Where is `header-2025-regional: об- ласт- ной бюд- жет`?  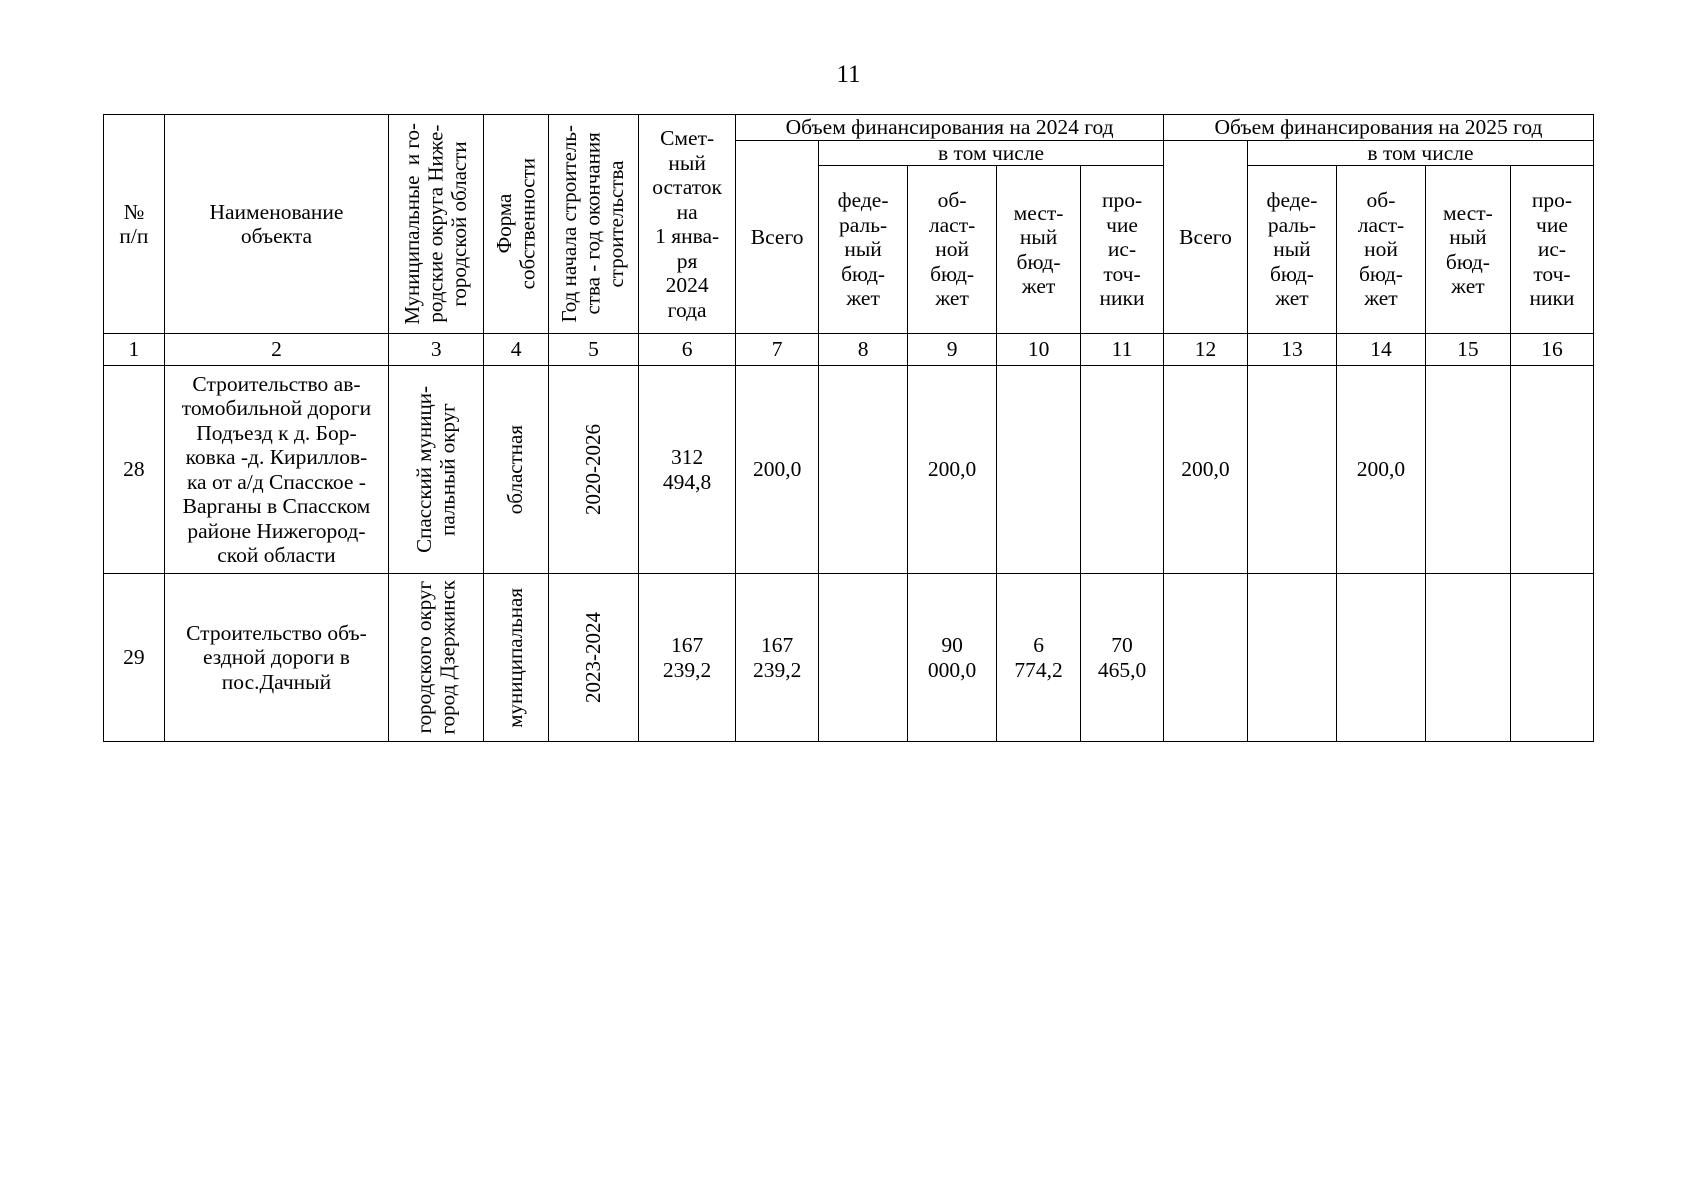 header-2025-regional: об- ласт- ной бюд- жет is located at coordinates (1380, 249).